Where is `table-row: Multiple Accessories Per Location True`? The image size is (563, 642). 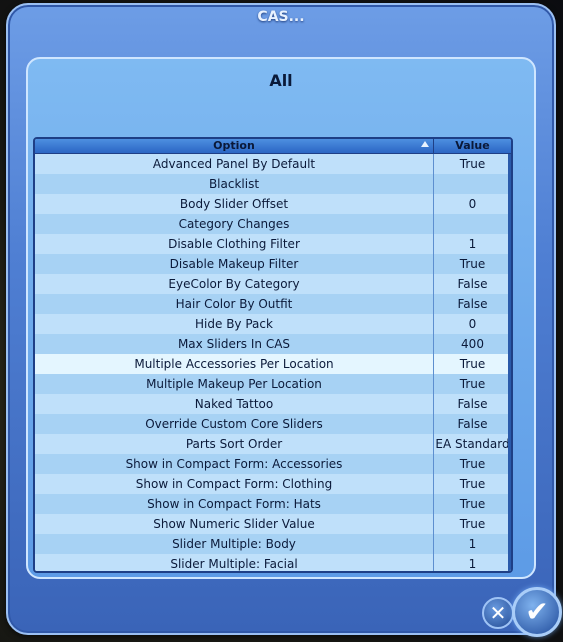
table-row: Multiple Accessories Per Location True is located at coordinates (273, 364).